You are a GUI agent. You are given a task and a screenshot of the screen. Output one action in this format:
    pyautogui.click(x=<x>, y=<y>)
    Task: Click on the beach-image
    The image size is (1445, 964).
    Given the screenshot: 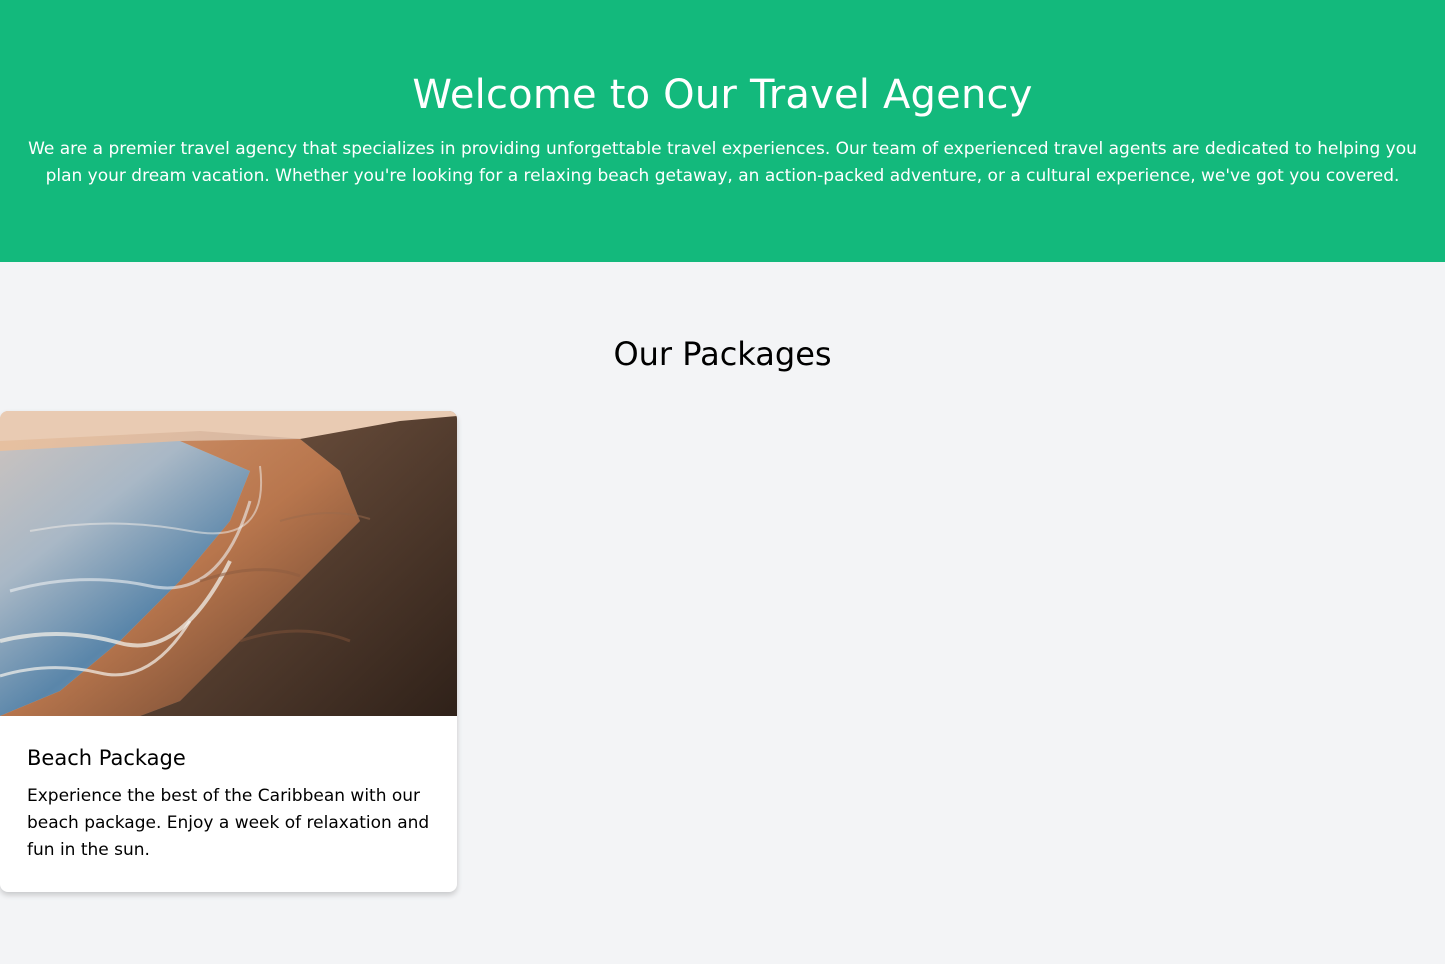 What is the action you would take?
    pyautogui.click(x=228, y=563)
    